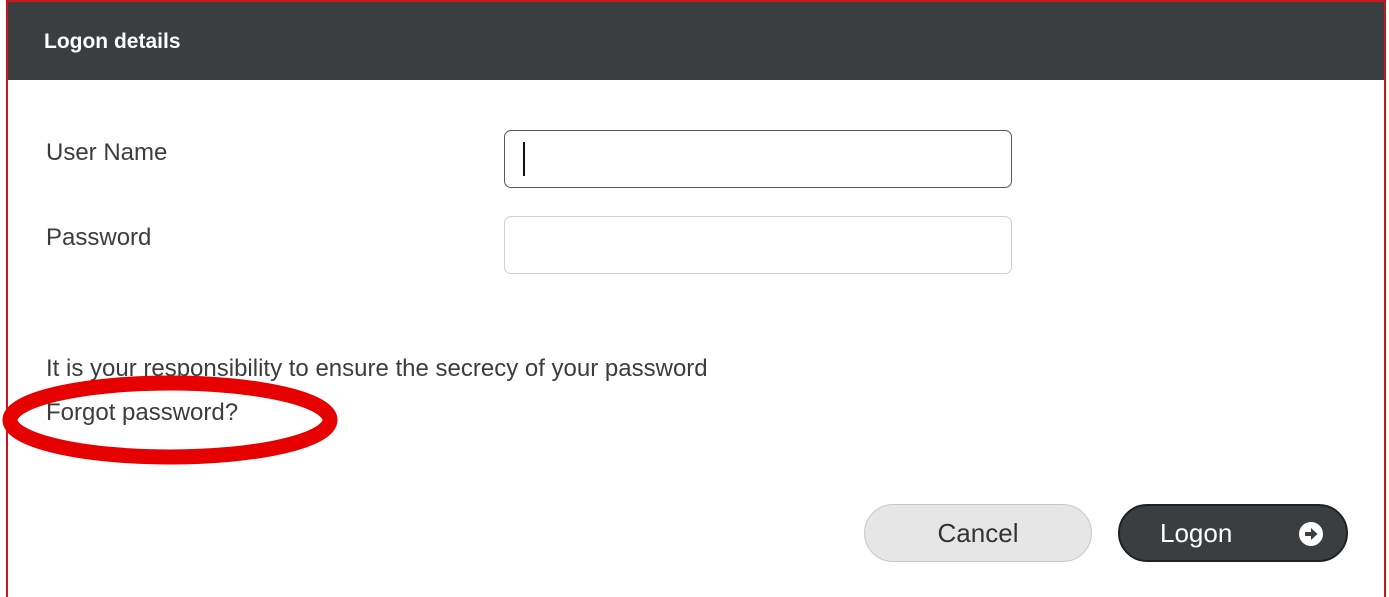 Image resolution: width=1389 pixels, height=597 pixels. I want to click on cancel-button: Cancel, so click(978, 533).